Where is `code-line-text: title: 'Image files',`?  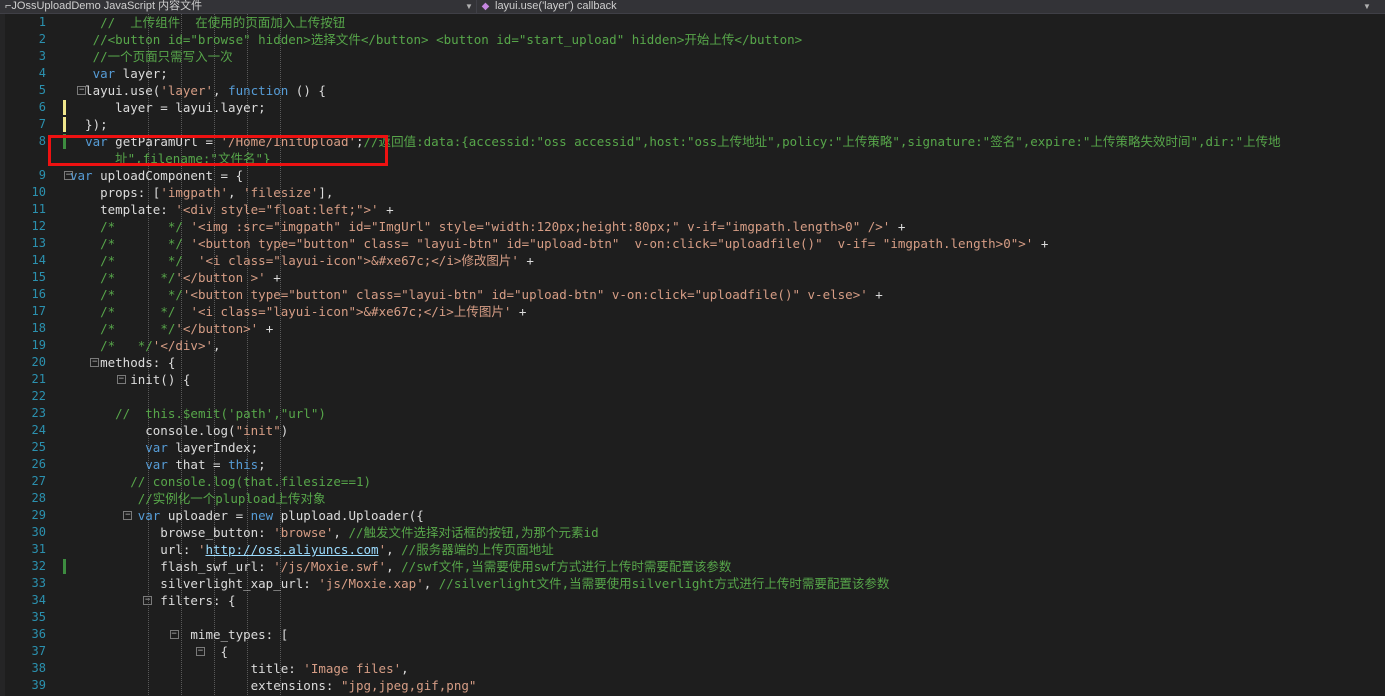
code-line-text: title: 'Image files', is located at coordinates (239, 668).